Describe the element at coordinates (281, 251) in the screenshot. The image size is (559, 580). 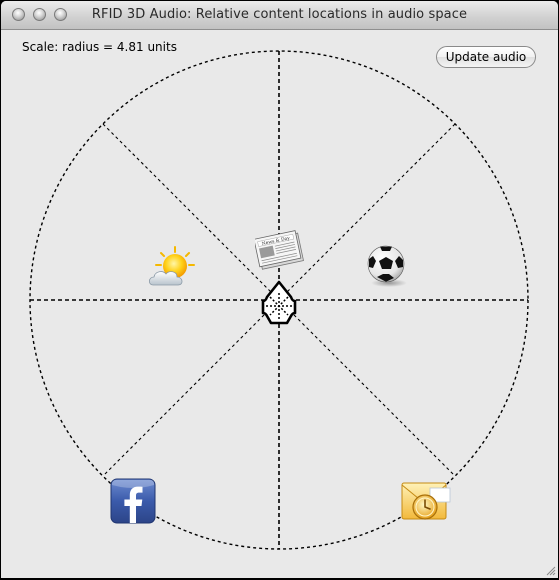
I see `newspaper-icon: News & Day` at that location.